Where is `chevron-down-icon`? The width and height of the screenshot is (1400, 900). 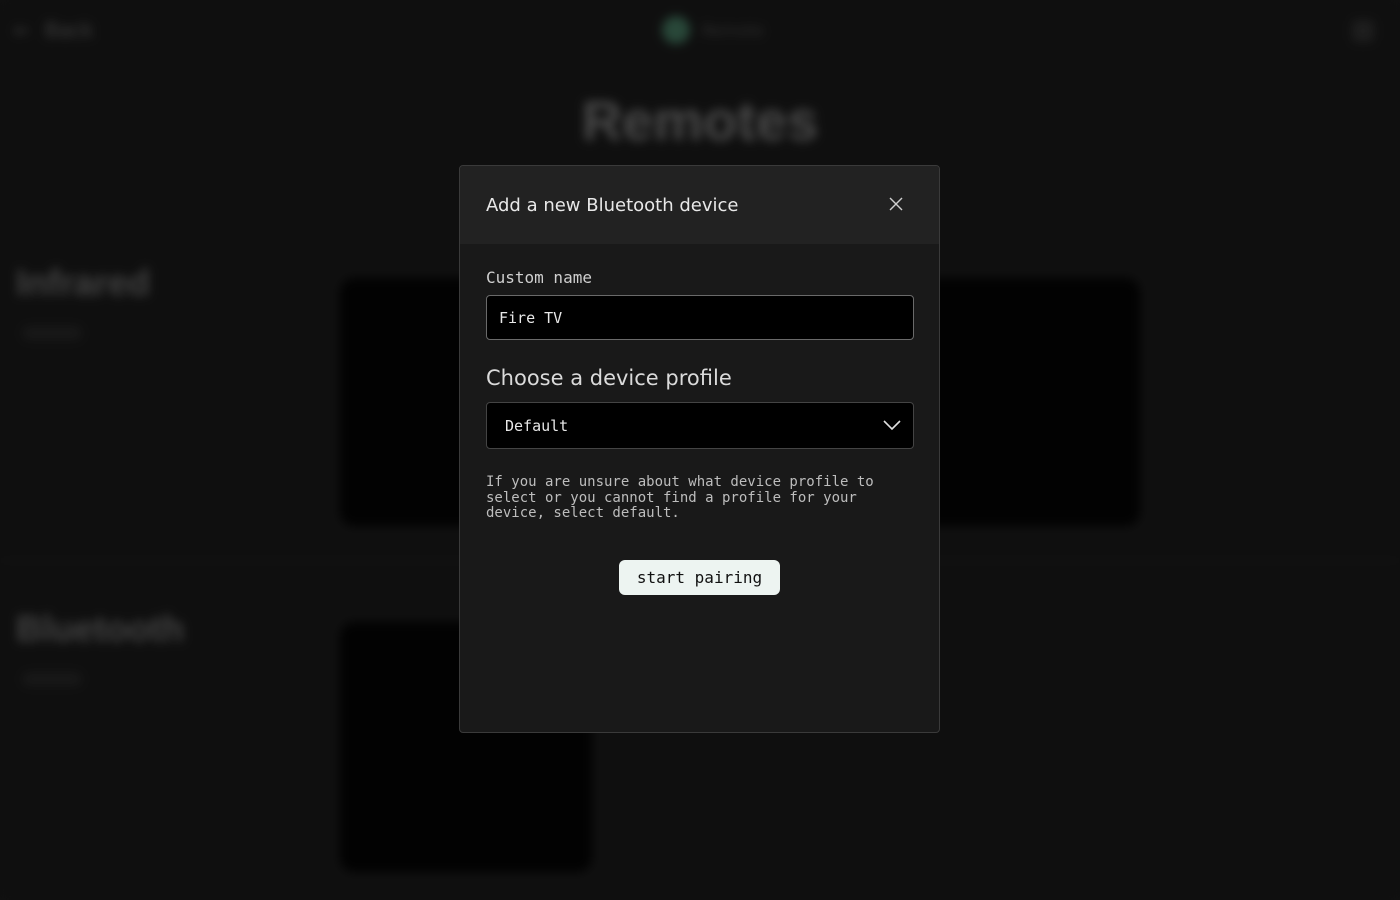
chevron-down-icon is located at coordinates (892, 425).